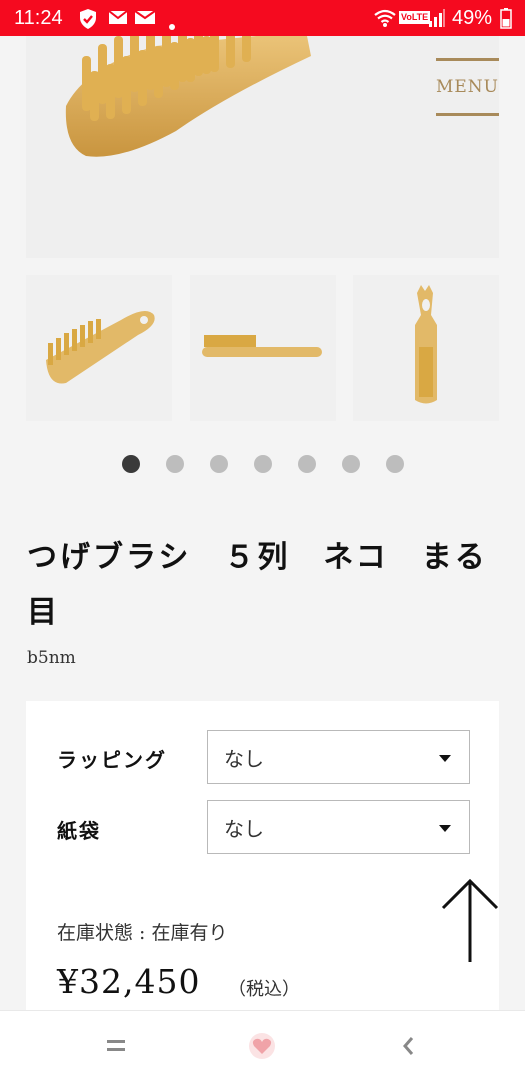 The image size is (525, 1080). Describe the element at coordinates (244, 758) in the screenshot. I see `wrapping-select-value: なし` at that location.